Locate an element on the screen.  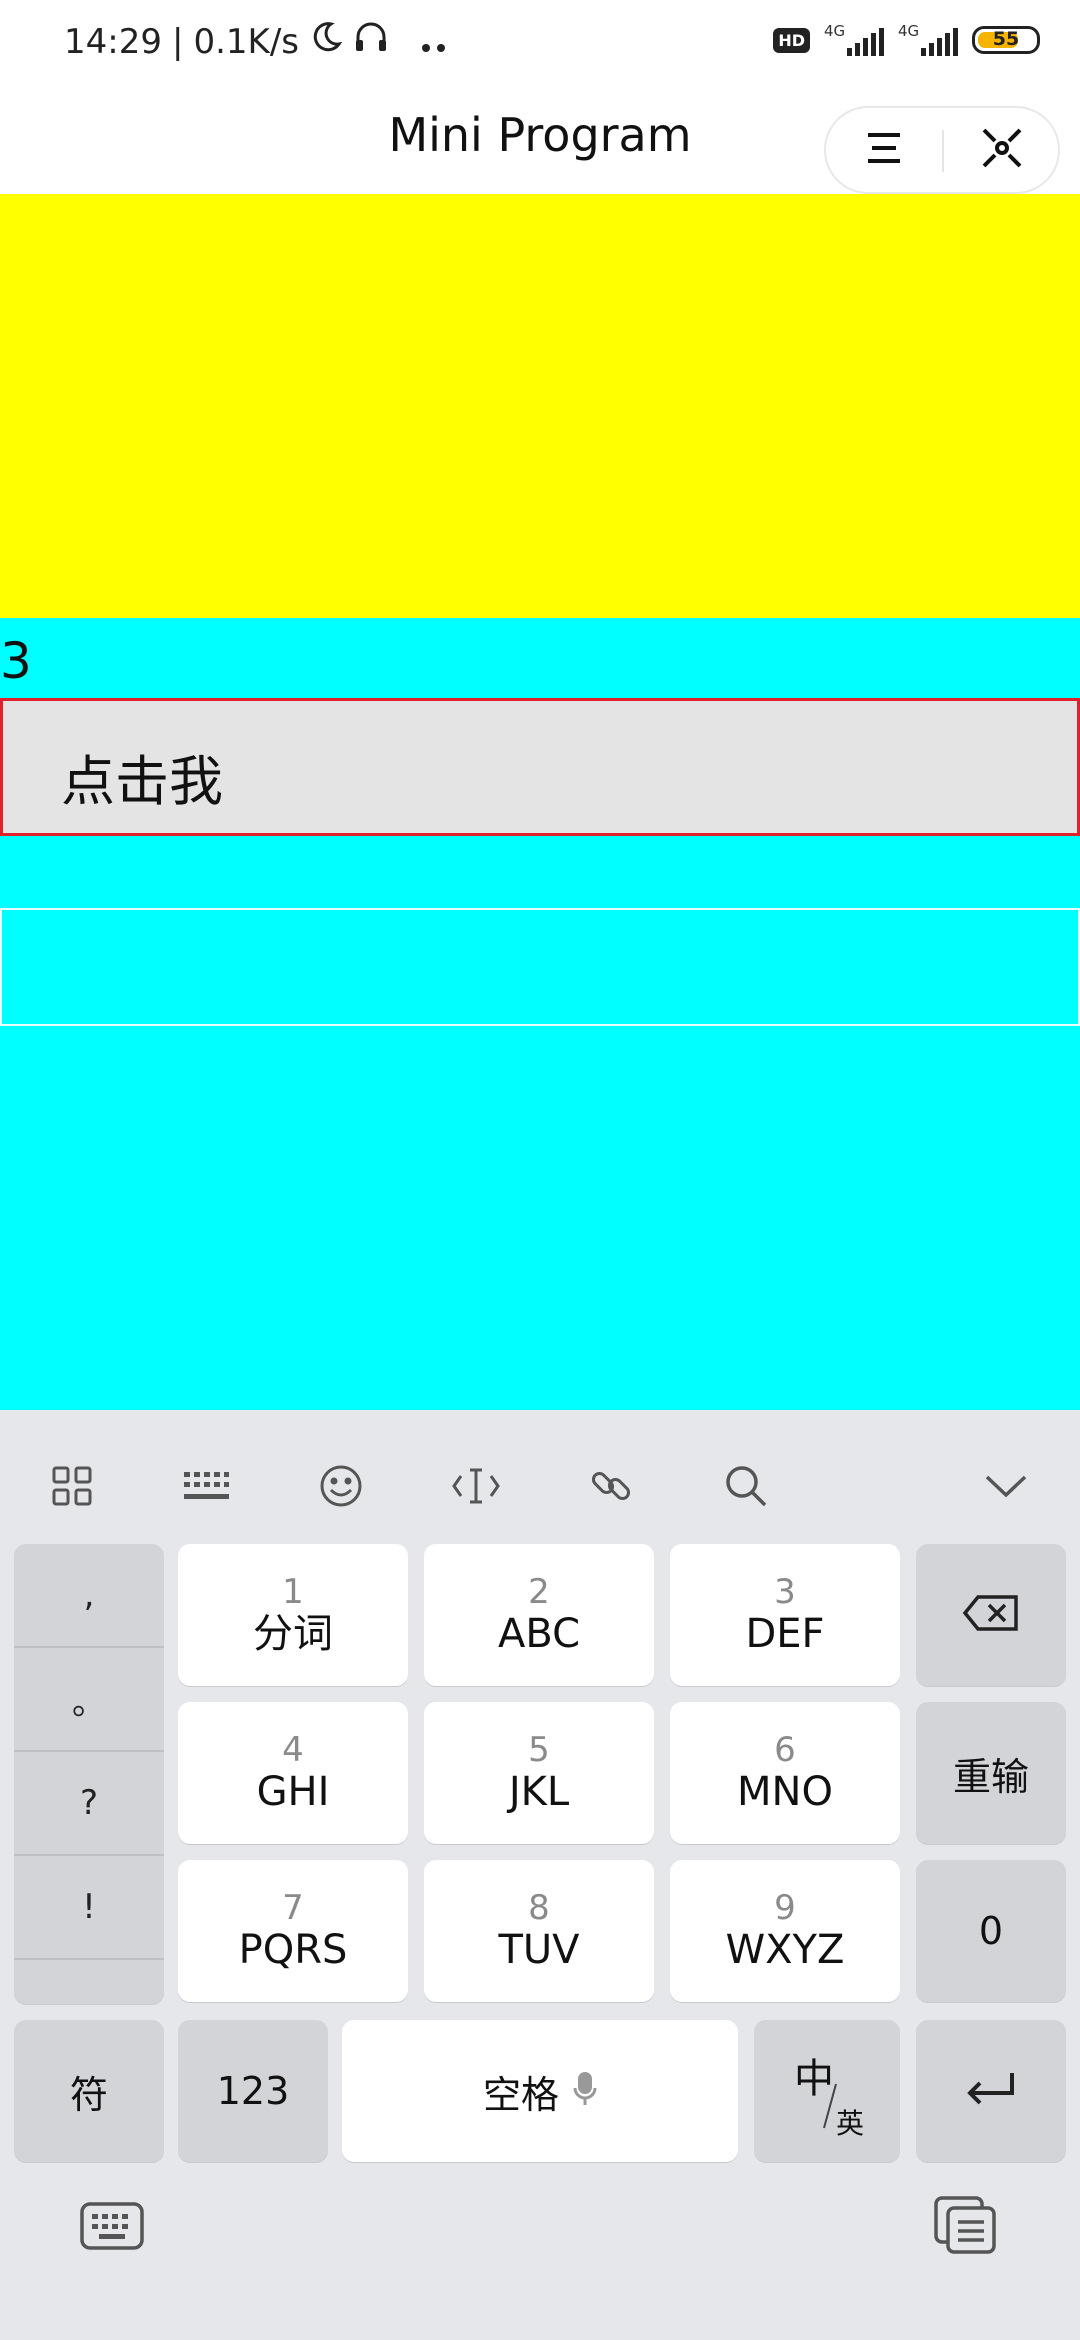
backspace-key is located at coordinates (991, 1615).